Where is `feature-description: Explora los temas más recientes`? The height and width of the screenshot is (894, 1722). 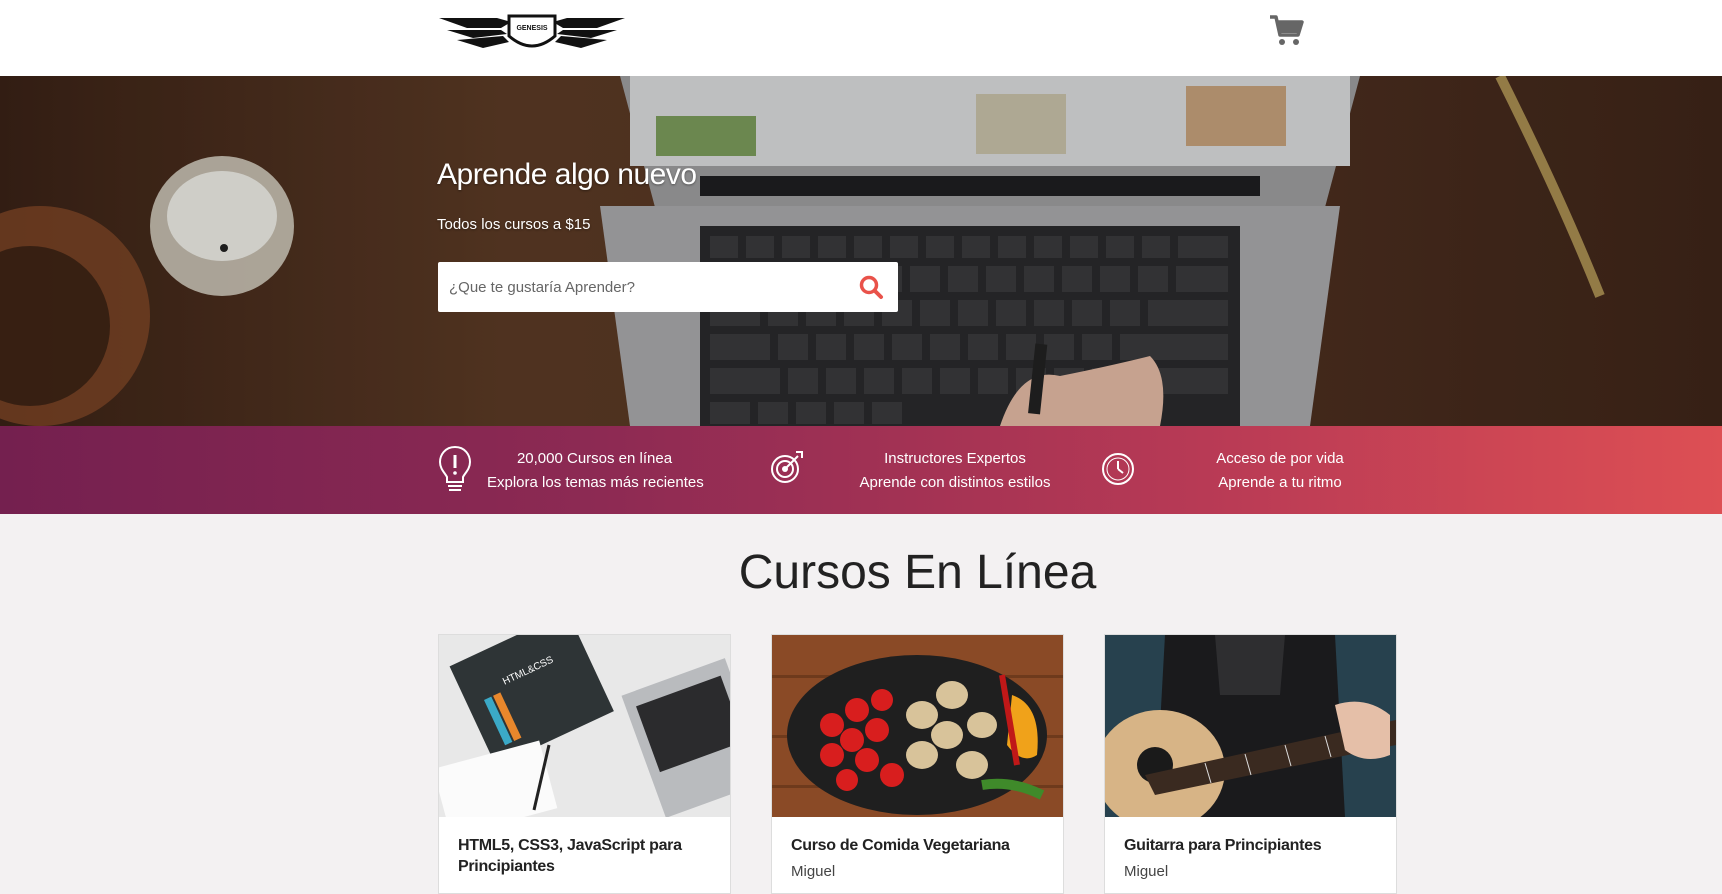 feature-description: Explora los temas más recientes is located at coordinates (595, 482).